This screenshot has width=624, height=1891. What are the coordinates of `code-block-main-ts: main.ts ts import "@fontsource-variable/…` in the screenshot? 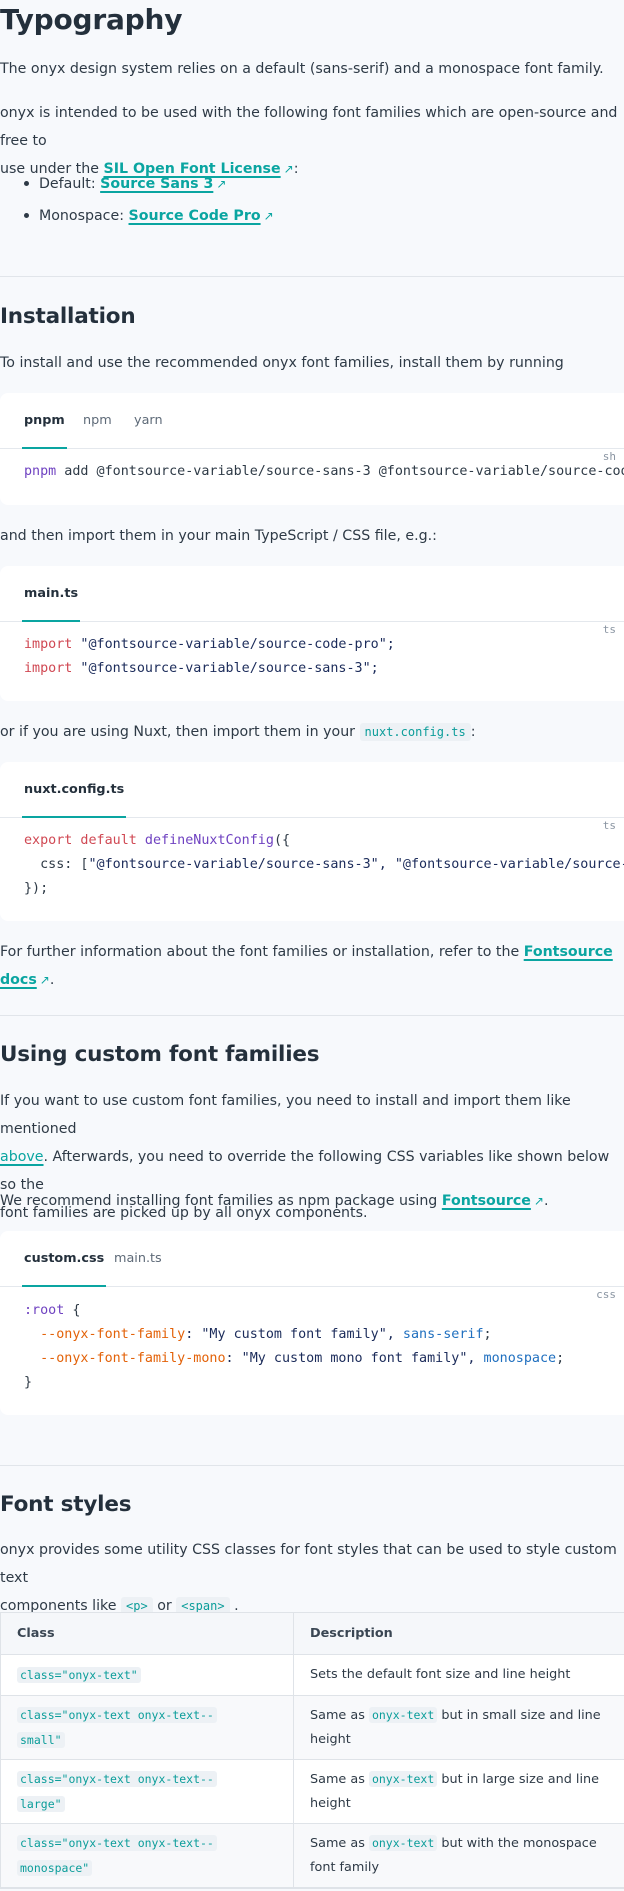 It's located at (312, 633).